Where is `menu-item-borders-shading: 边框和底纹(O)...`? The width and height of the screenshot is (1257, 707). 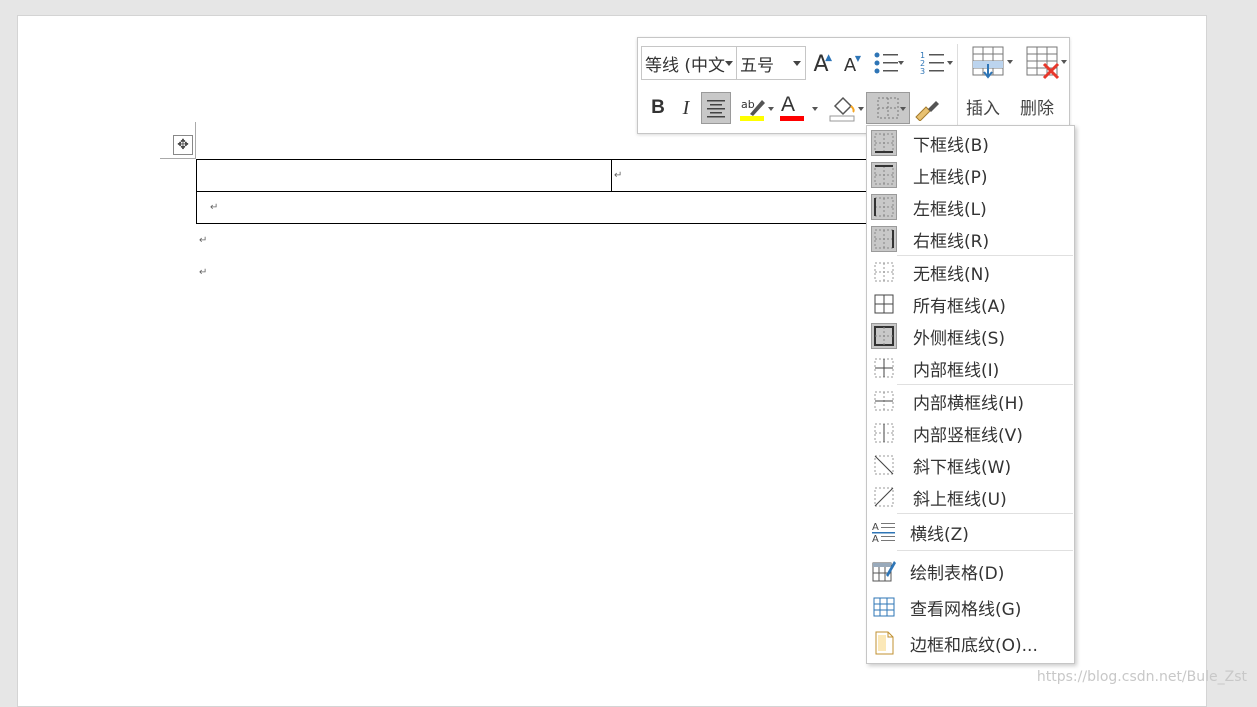 menu-item-borders-shading: 边框和底纹(O)... is located at coordinates (970, 643).